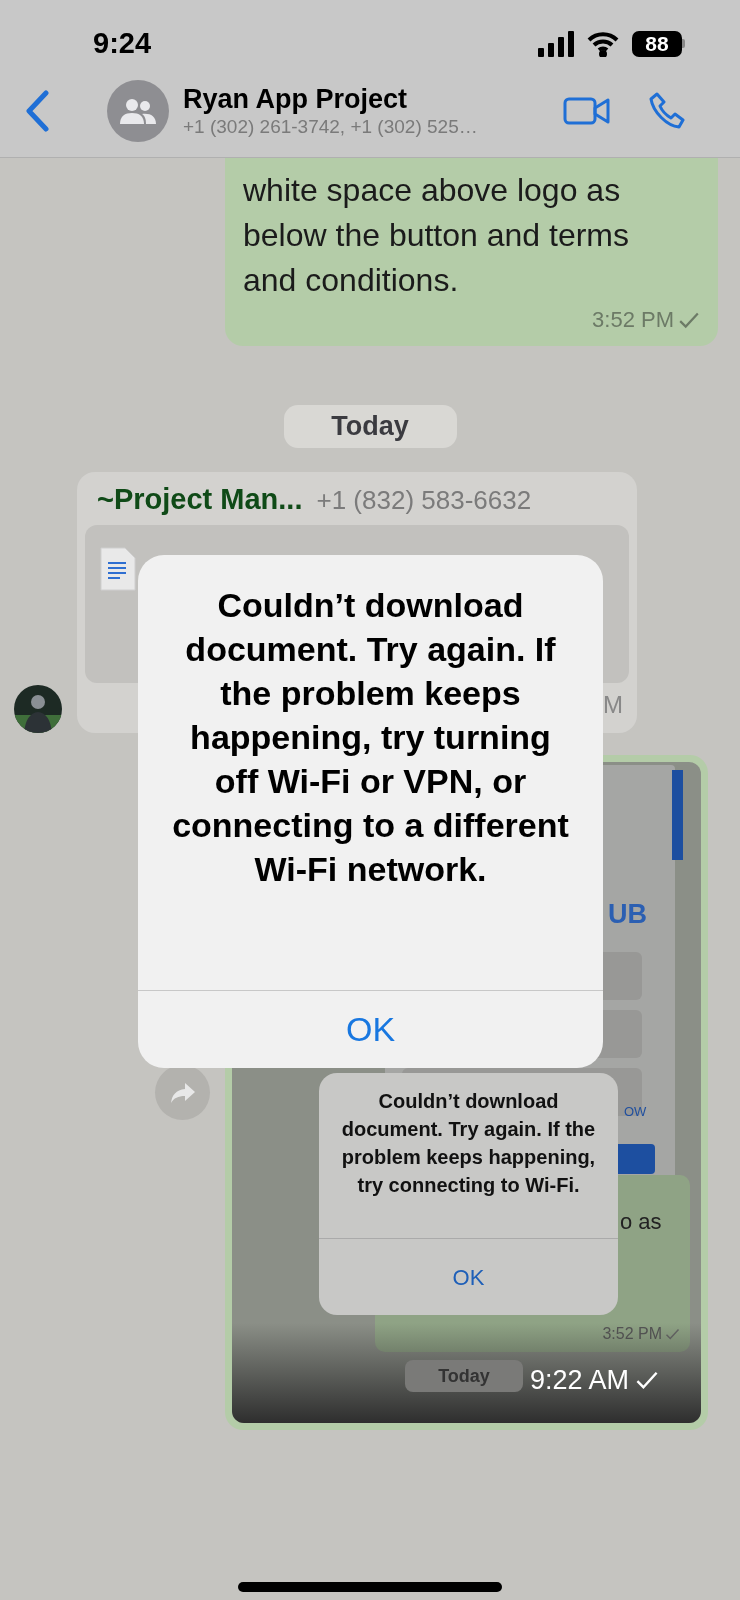 This screenshot has height=1600, width=740. I want to click on document-icon, so click(118, 569).